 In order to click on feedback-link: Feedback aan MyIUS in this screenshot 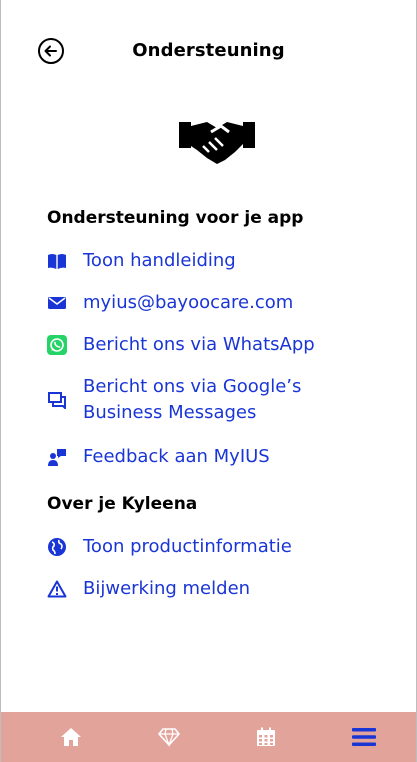, I will do `click(221, 457)`.